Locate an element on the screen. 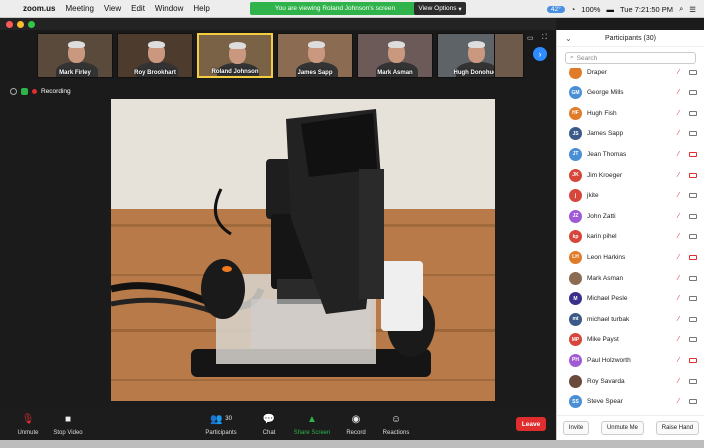  security-shield-icon is located at coordinates (24, 91).